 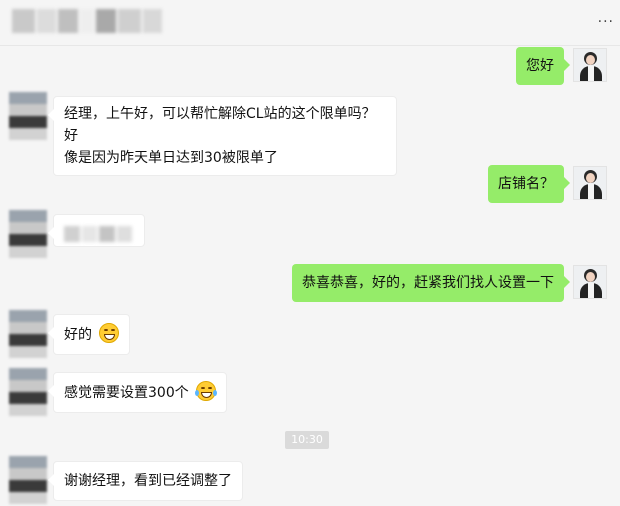 I want to click on message-bubble-sent: 恭喜恭喜，好的，赶紧我们找人设置一下, so click(x=431, y=283).